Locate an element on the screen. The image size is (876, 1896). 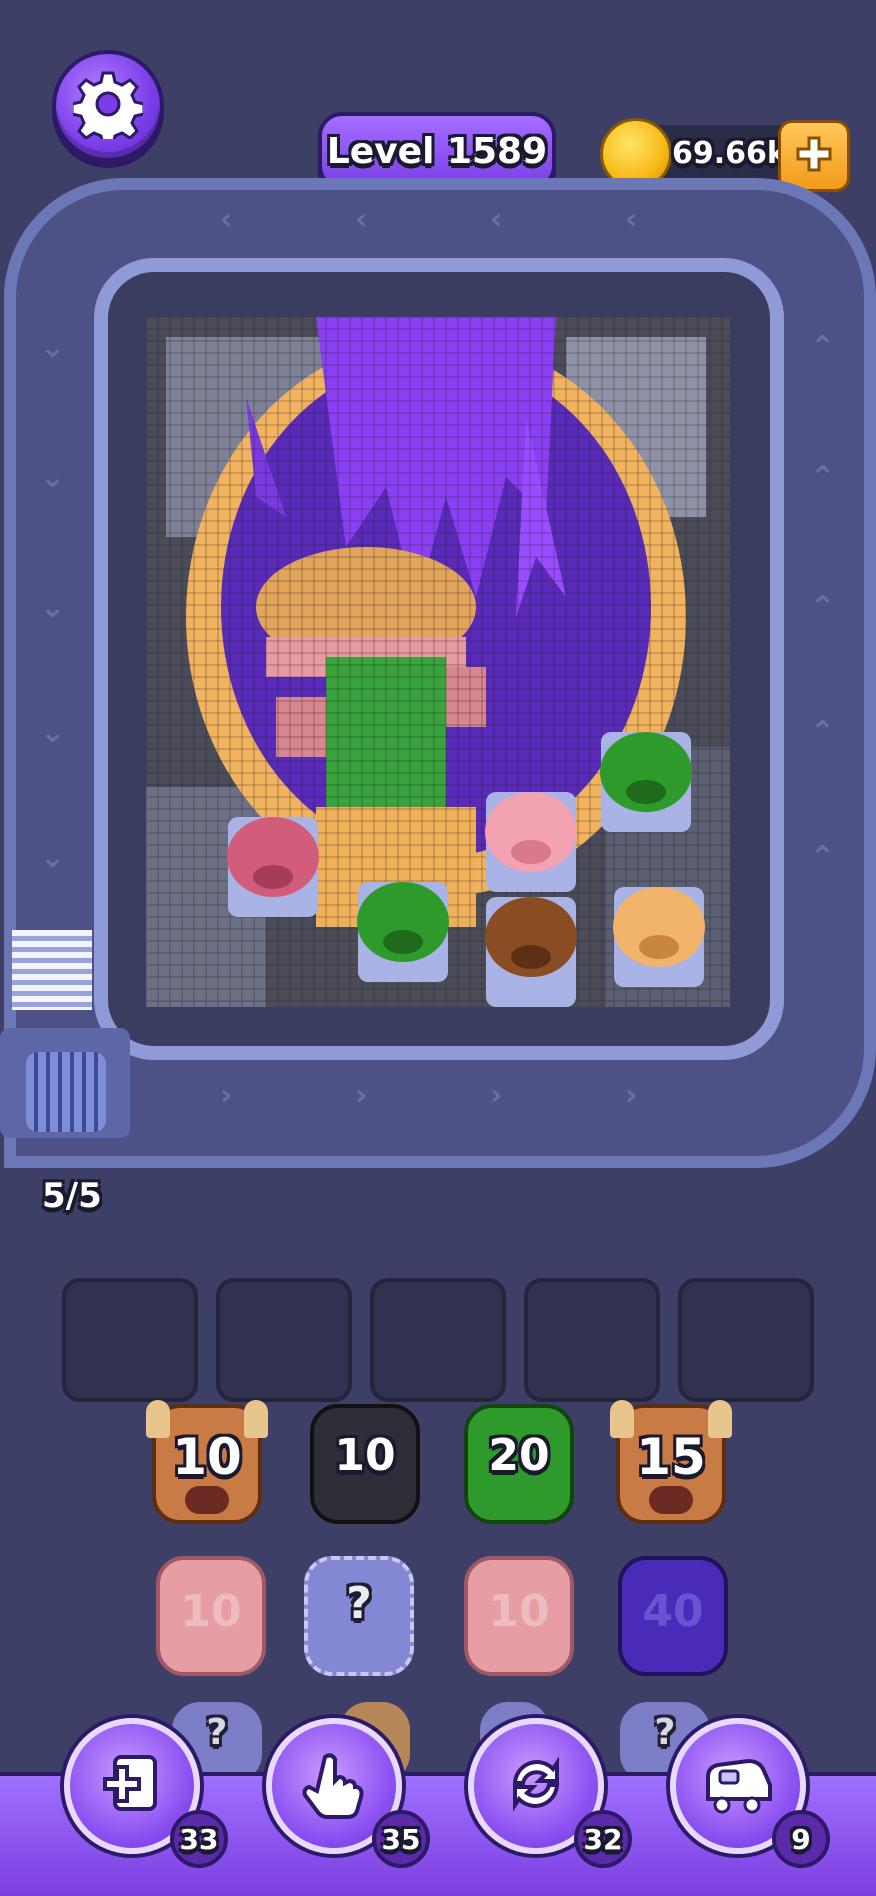
pointer-hand-icon is located at coordinates (334, 1786).